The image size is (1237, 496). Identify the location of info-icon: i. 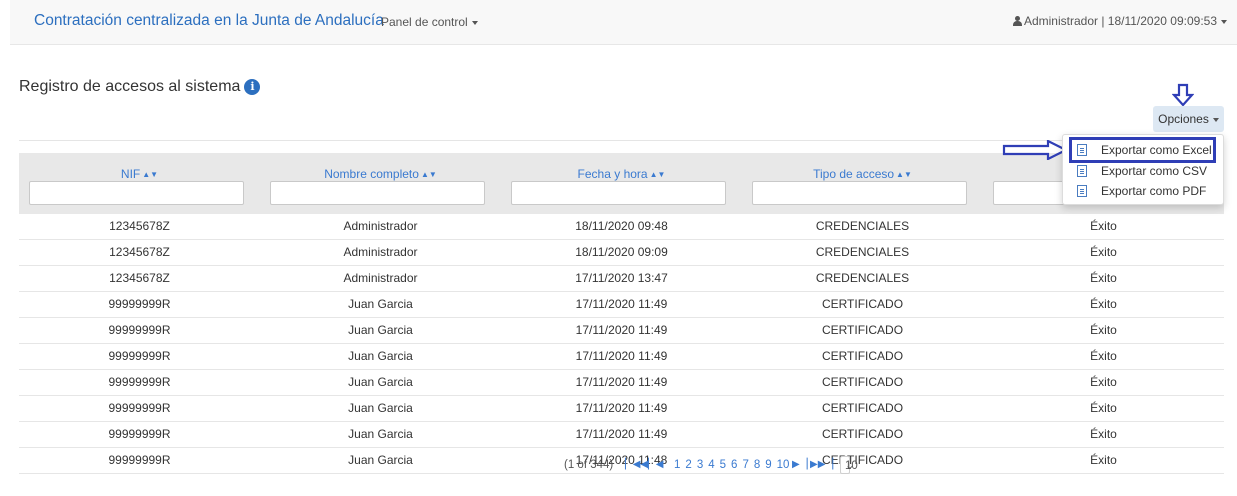
(252, 87).